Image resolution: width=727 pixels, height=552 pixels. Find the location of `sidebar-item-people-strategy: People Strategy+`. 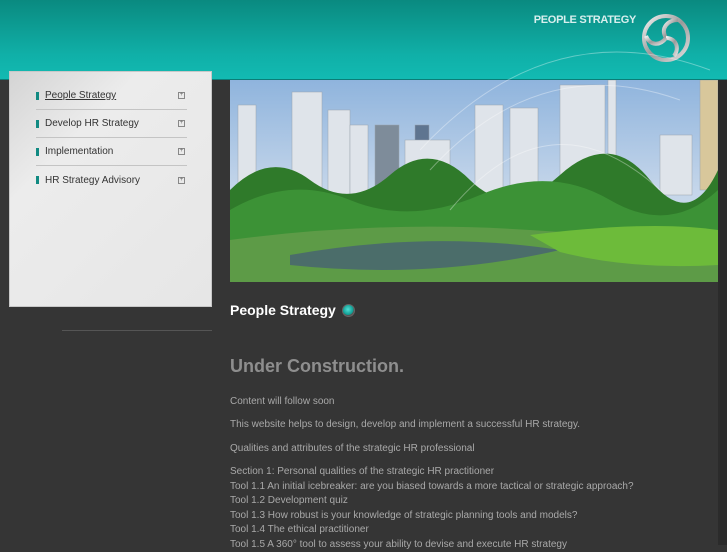

sidebar-item-people-strategy: People Strategy+ is located at coordinates (111, 96).